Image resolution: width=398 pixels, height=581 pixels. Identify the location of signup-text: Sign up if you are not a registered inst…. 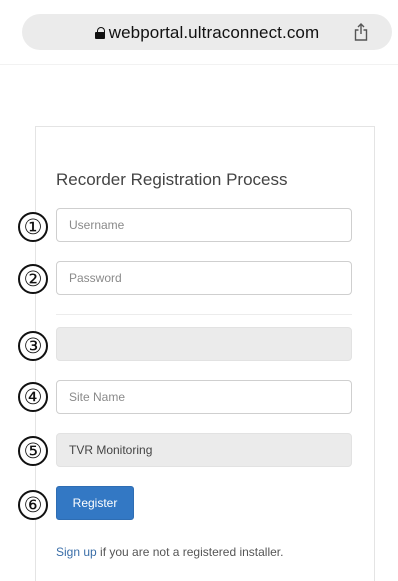
(169, 552).